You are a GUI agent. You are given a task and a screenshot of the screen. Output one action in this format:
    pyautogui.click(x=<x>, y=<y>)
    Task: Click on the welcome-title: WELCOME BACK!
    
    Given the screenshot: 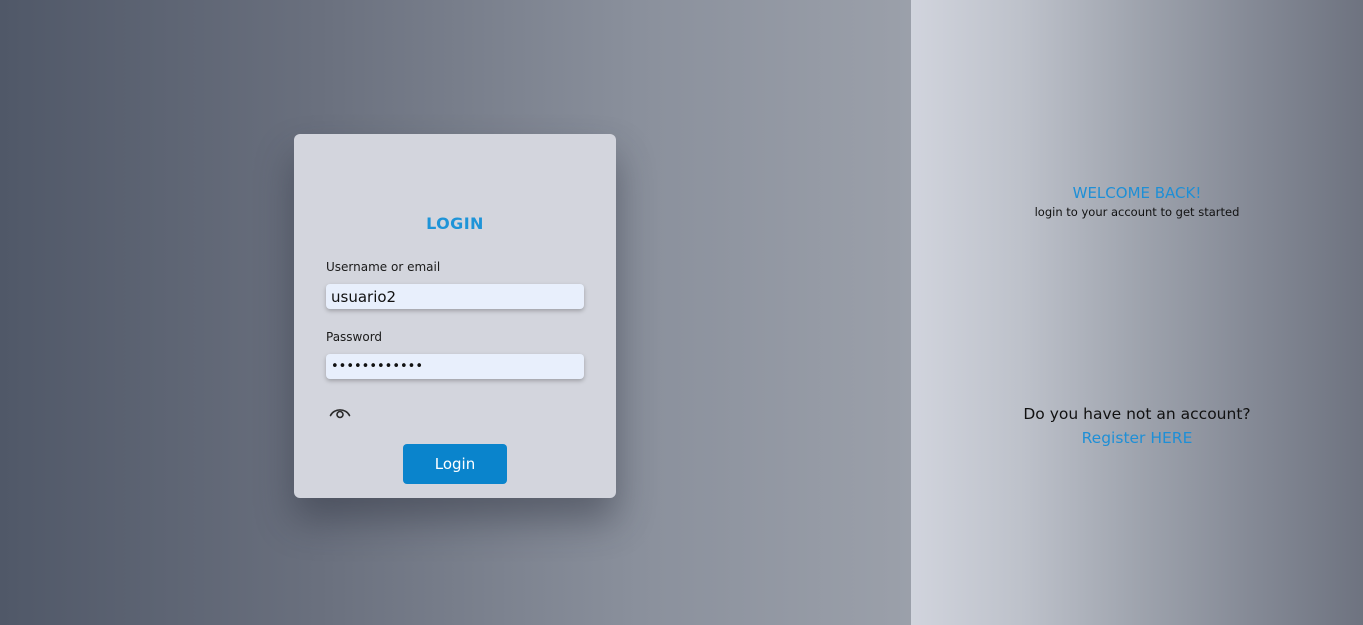 What is the action you would take?
    pyautogui.click(x=1137, y=193)
    